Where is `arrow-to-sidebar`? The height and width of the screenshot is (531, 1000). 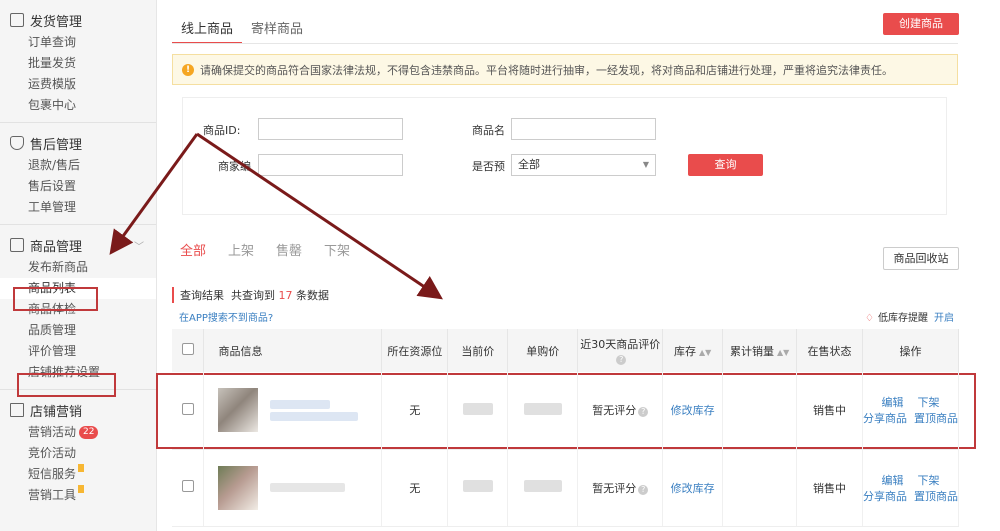
arrow-to-sidebar is located at coordinates (154, 194).